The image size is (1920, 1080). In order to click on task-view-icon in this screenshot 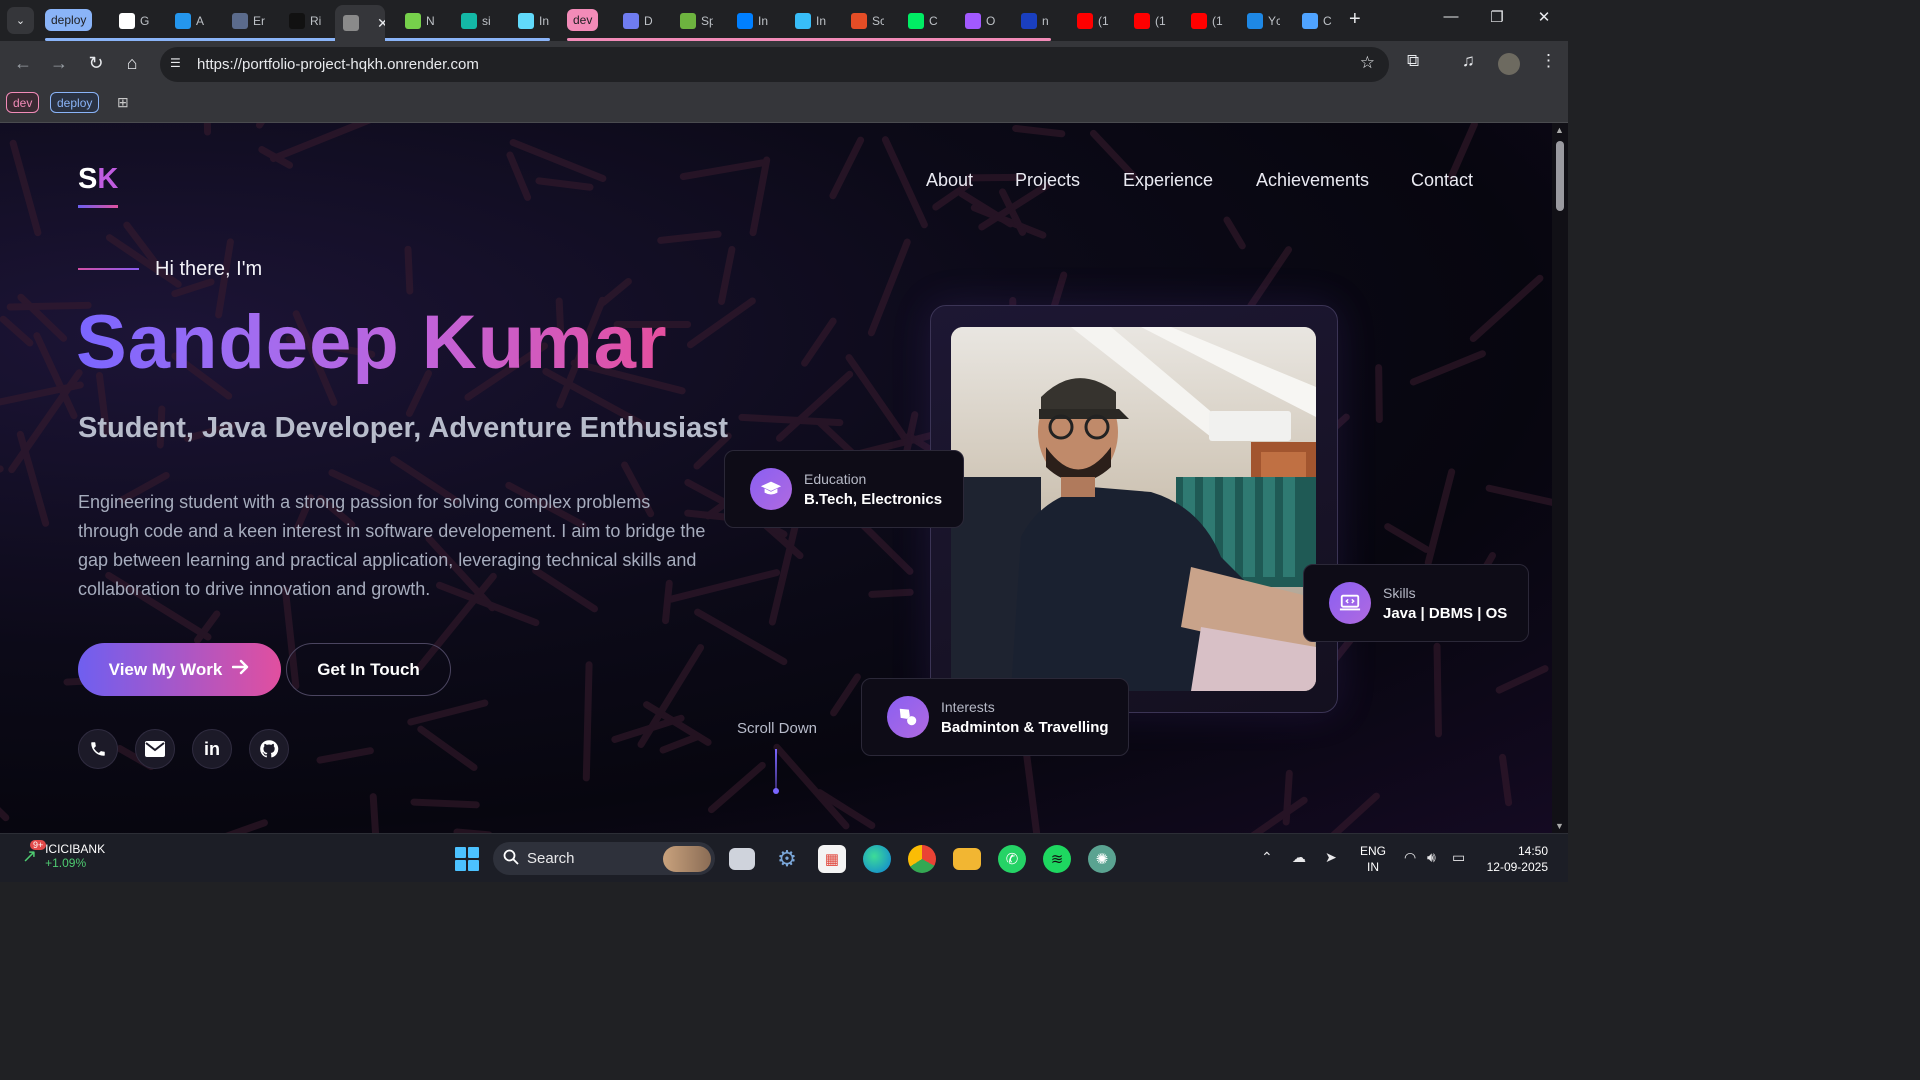, I will do `click(742, 859)`.